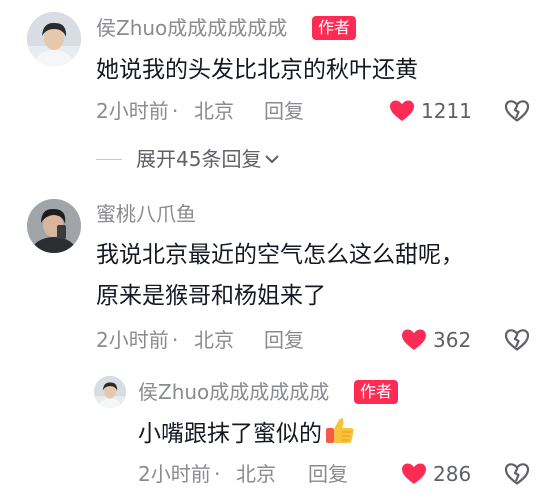 This screenshot has width=559, height=500. Describe the element at coordinates (280, 255) in the screenshot. I see `comment-text-line: 我说北京最近的空气怎么这么甜呢，` at that location.